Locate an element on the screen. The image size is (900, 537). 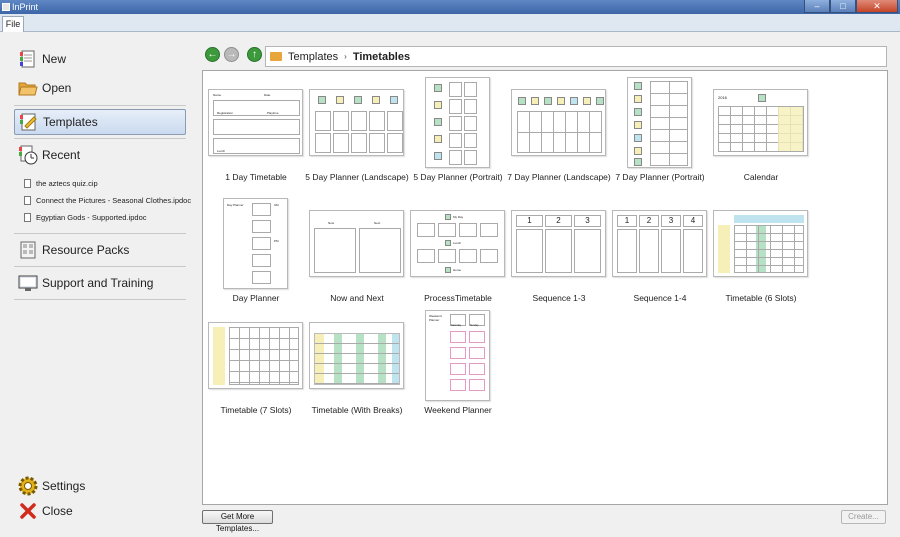
template-thumbnail-day-planner: Day Planner AM PM is located at coordinates (255, 243).